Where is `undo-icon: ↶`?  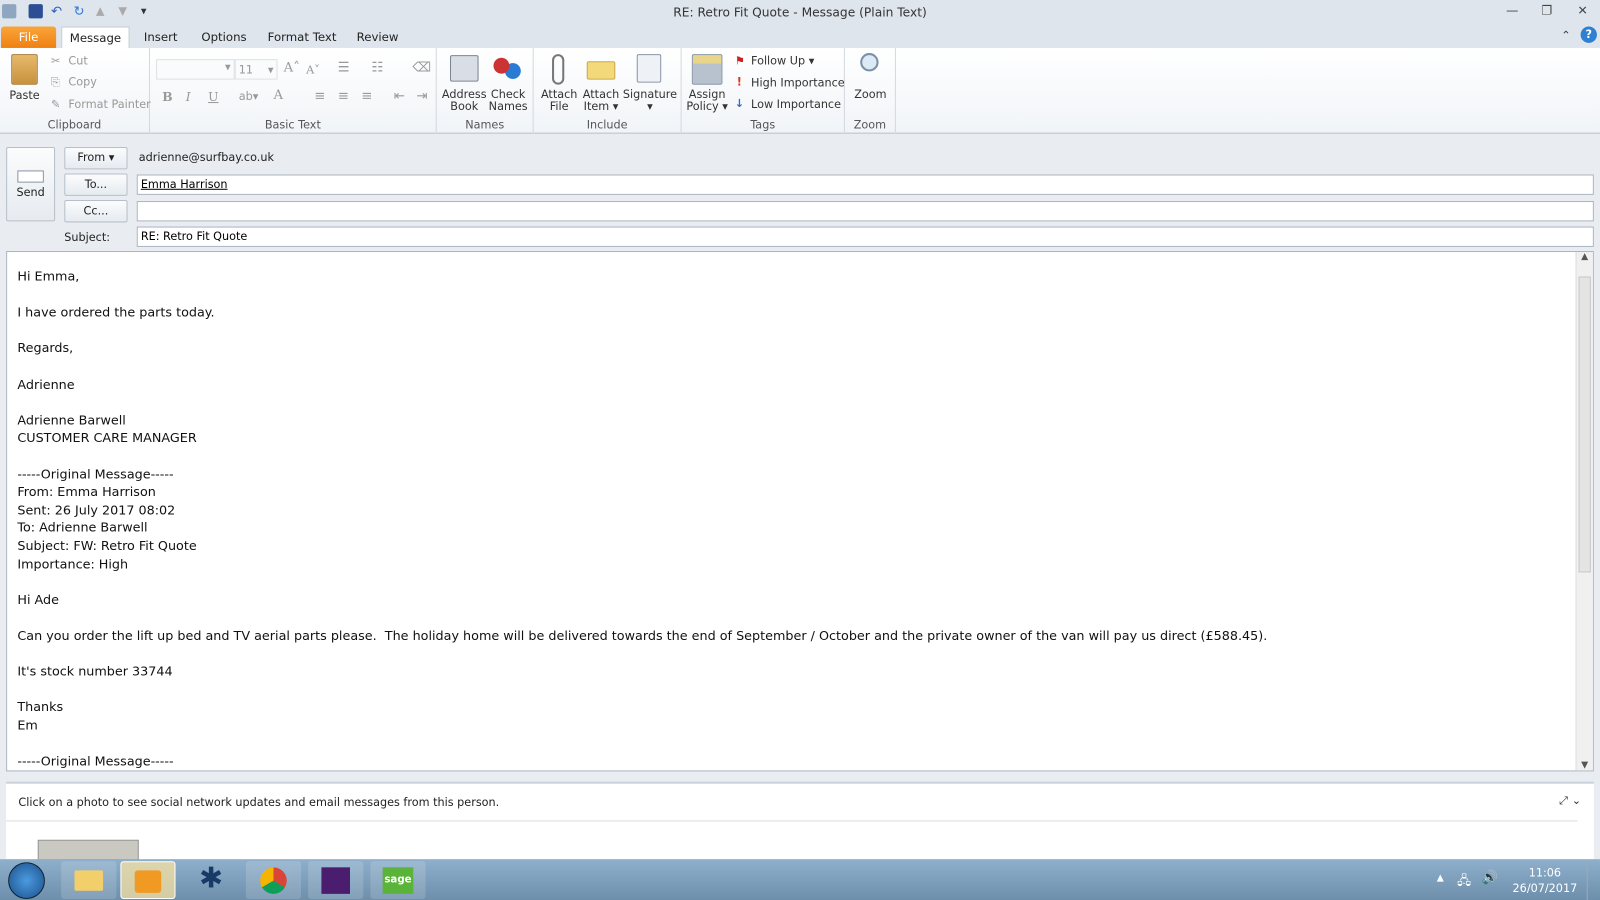
undo-icon: ↶ is located at coordinates (58, 11).